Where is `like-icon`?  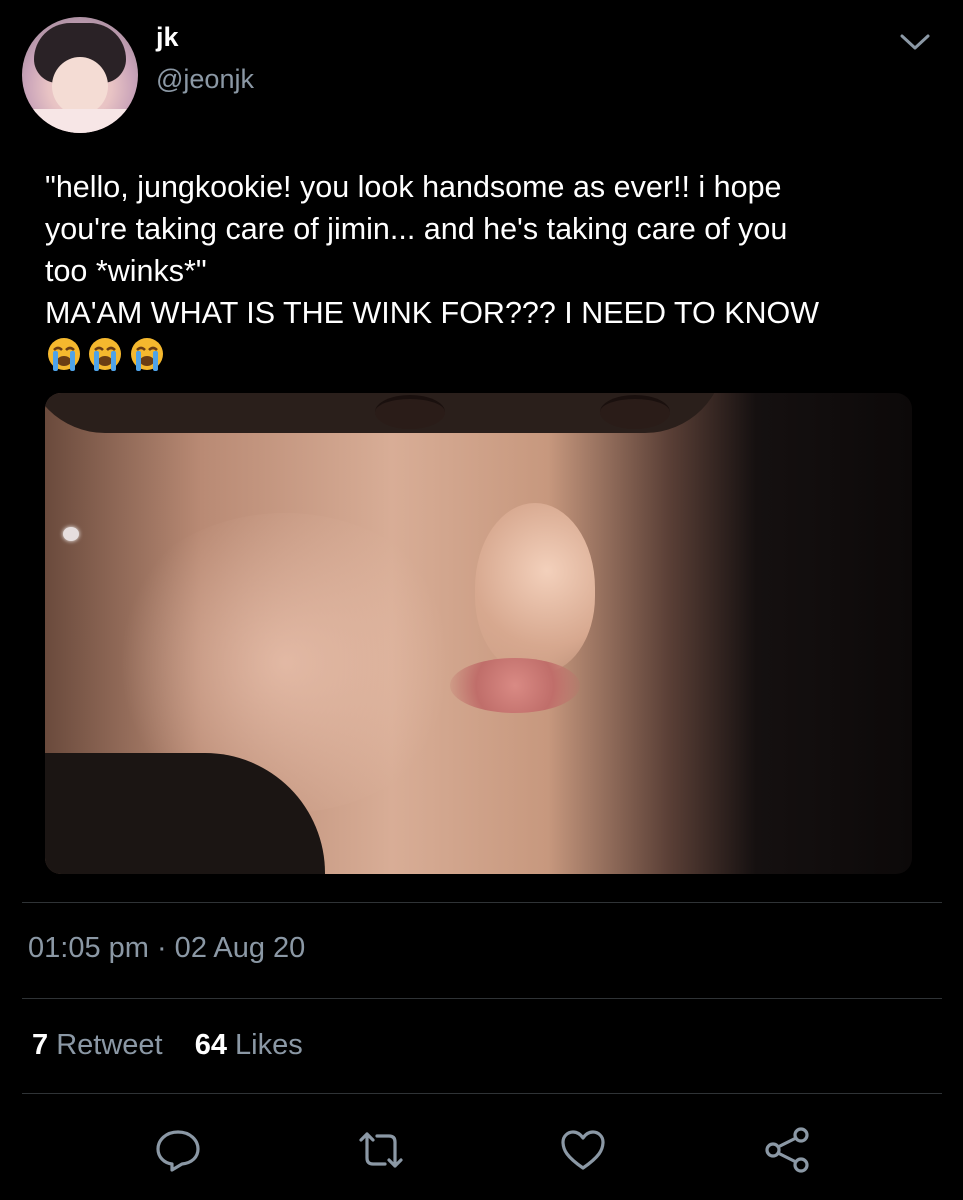
like-icon is located at coordinates (583, 1150).